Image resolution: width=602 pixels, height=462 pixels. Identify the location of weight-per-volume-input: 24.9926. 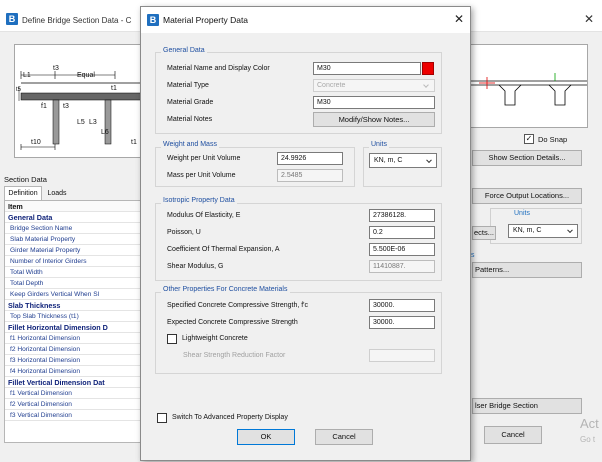
(310, 158).